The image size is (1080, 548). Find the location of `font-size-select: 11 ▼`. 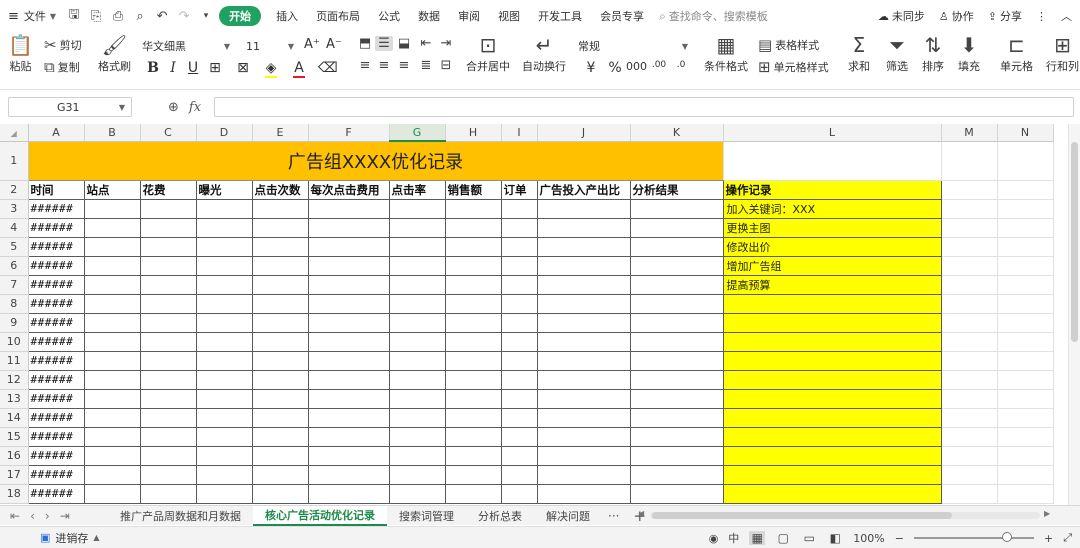

font-size-select: 11 ▼ is located at coordinates (270, 46).